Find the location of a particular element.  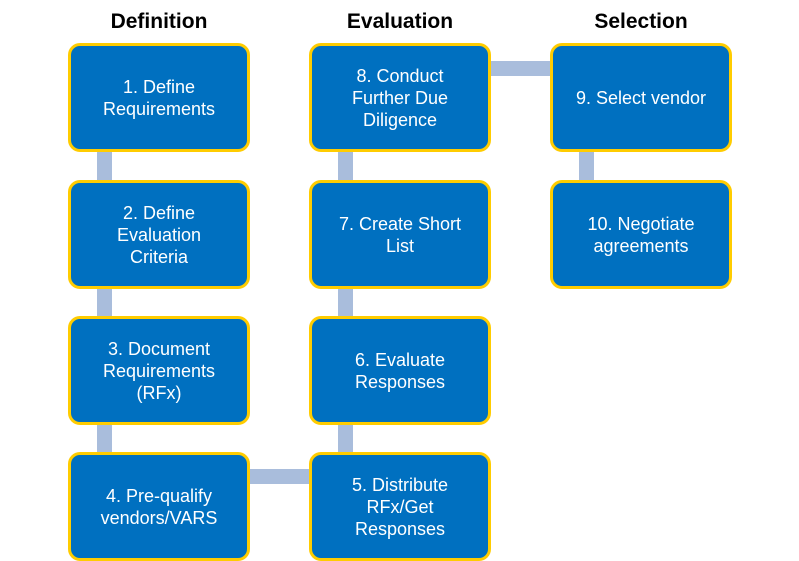

step-4-pre-qualify-vendors: 4. Pre-qualify vendors/VARS is located at coordinates (159, 506).